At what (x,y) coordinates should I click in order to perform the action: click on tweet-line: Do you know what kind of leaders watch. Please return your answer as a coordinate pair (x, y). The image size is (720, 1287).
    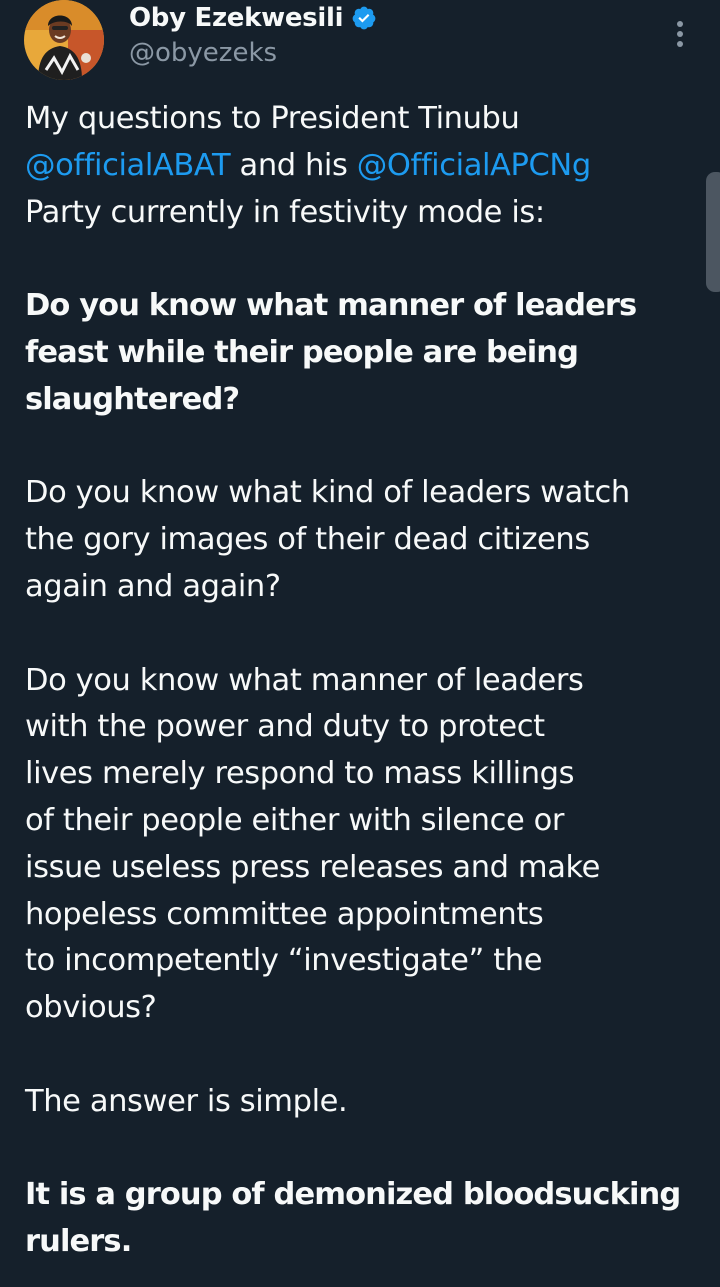
    Looking at the image, I should click on (327, 493).